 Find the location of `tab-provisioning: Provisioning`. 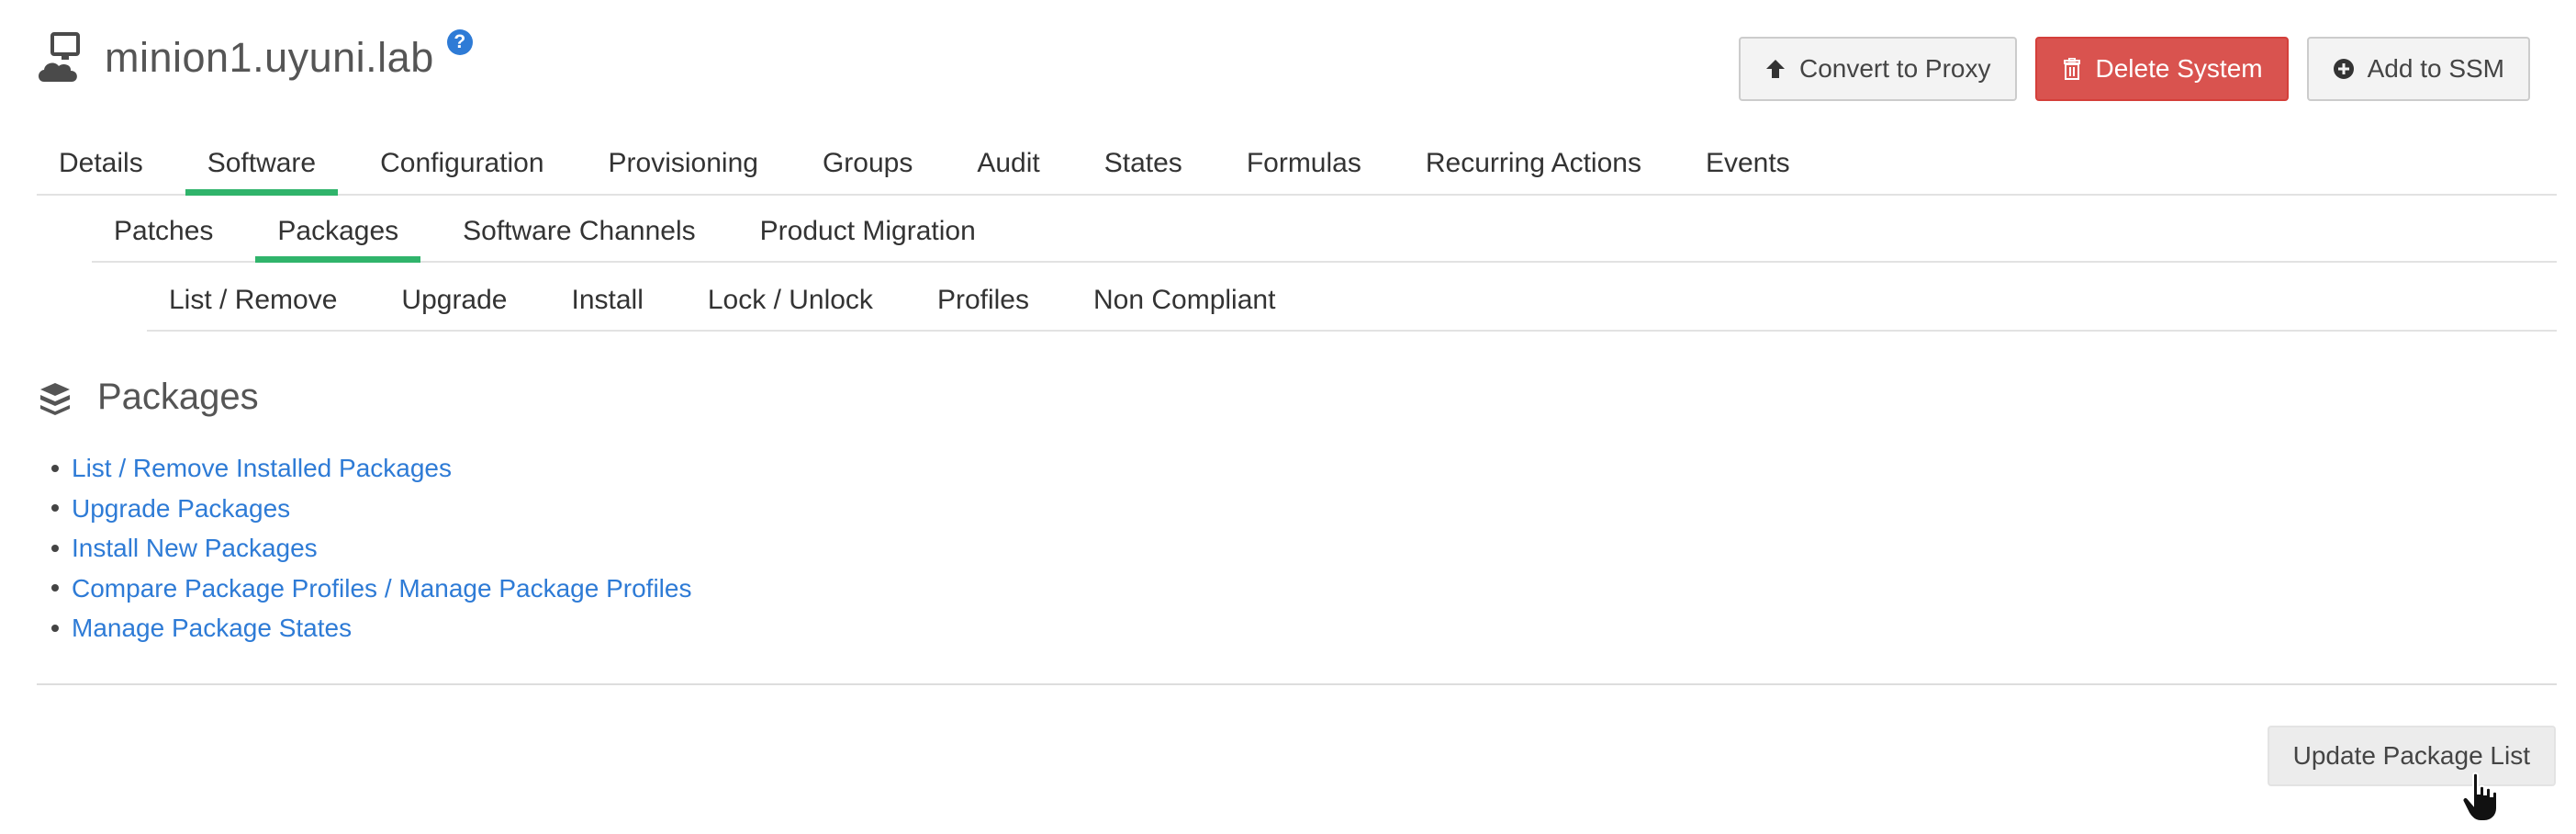

tab-provisioning: Provisioning is located at coordinates (683, 163).